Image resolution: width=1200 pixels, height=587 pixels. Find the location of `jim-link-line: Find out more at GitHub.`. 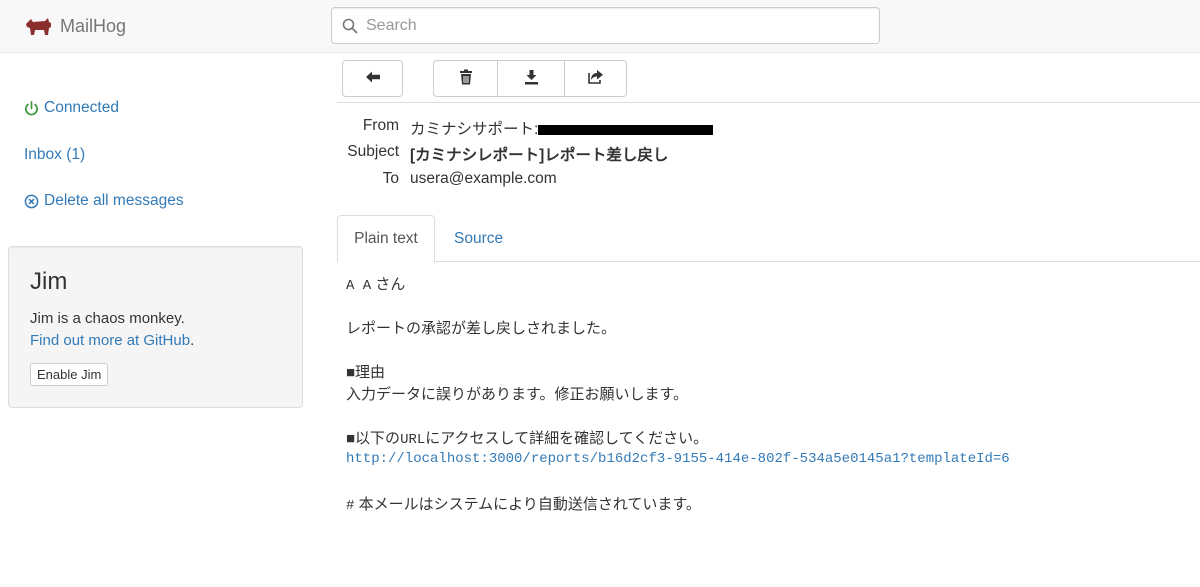

jim-link-line: Find out more at GitHub. is located at coordinates (112, 340).